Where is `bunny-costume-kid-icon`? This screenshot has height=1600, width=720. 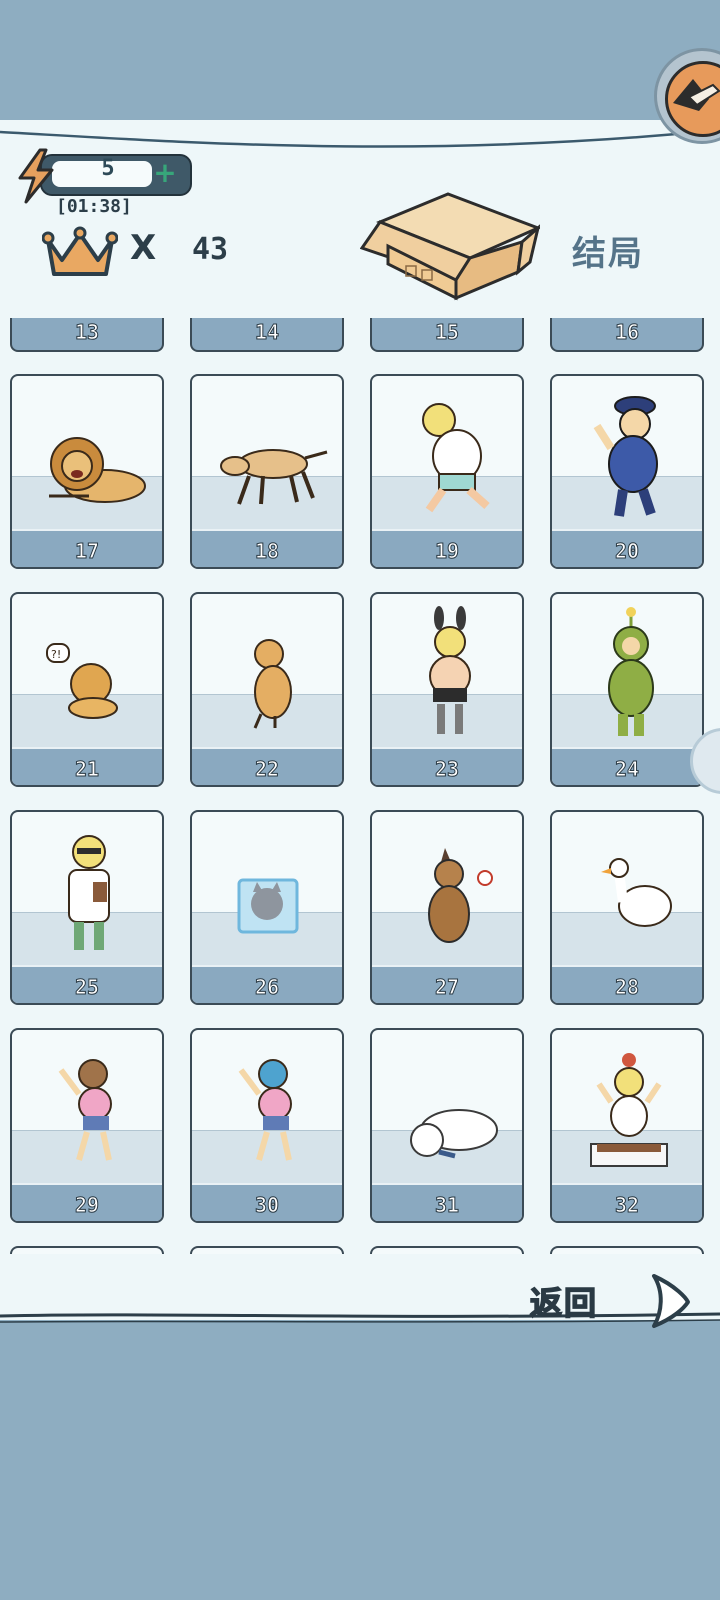 bunny-costume-kid-icon is located at coordinates (450, 670).